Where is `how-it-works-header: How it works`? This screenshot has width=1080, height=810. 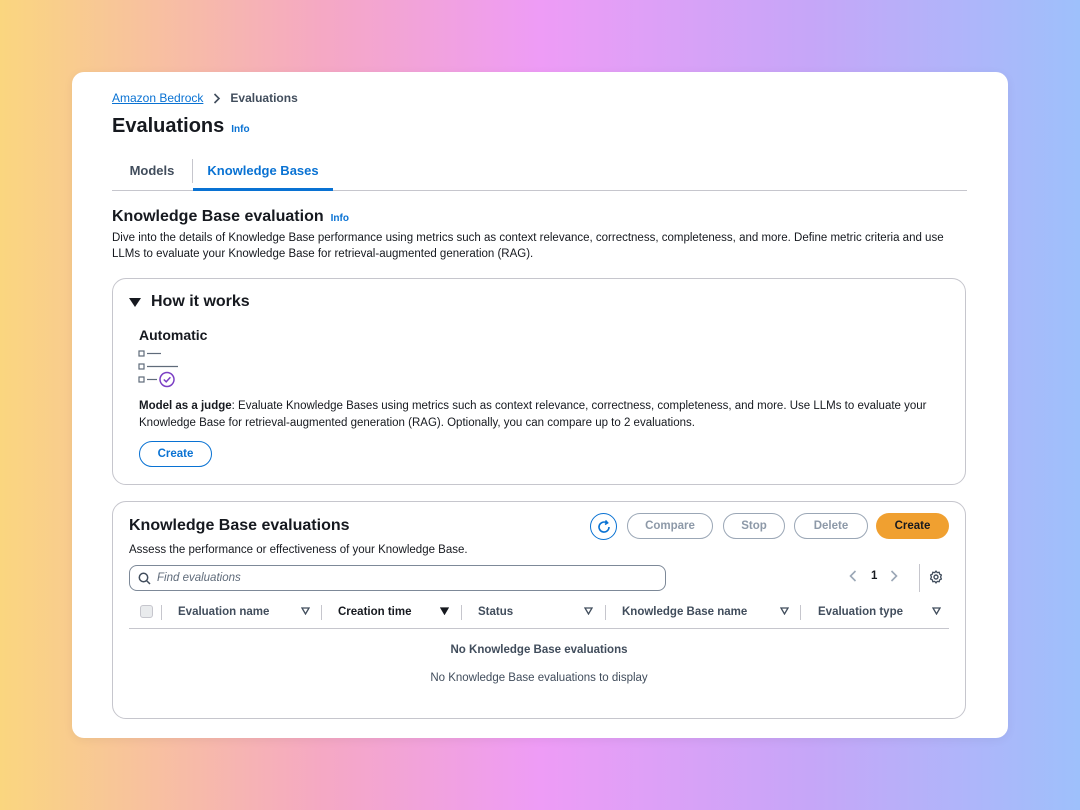 how-it-works-header: How it works is located at coordinates (200, 301).